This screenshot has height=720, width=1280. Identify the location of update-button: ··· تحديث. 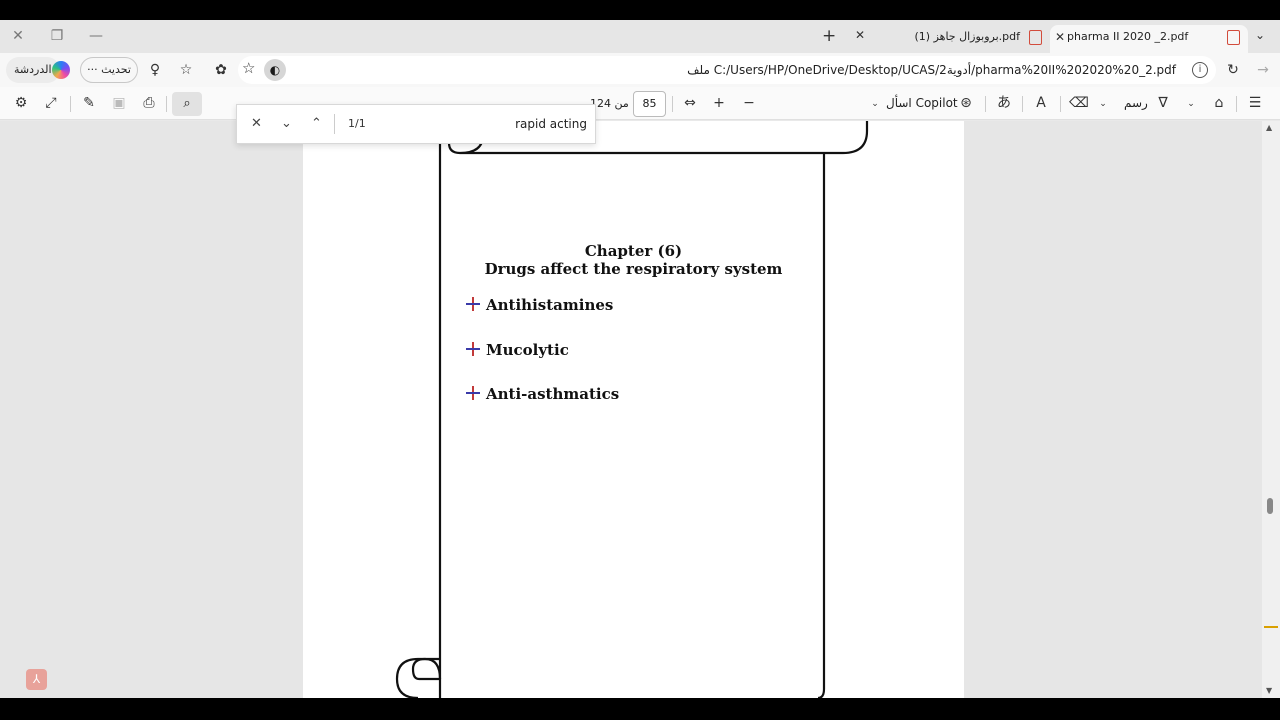
(109, 70).